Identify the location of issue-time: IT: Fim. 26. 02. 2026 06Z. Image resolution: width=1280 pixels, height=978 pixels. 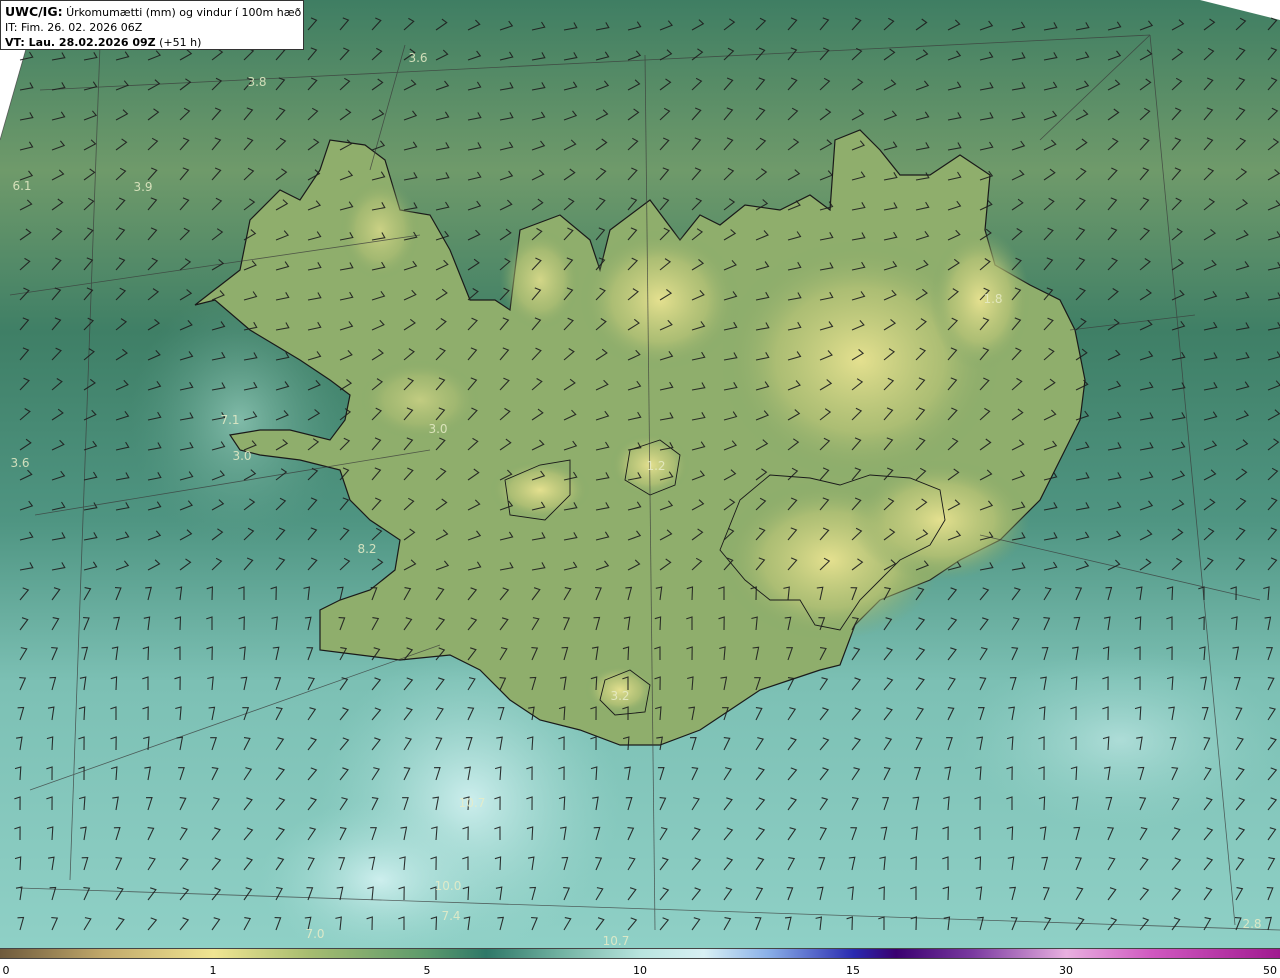
(74, 27).